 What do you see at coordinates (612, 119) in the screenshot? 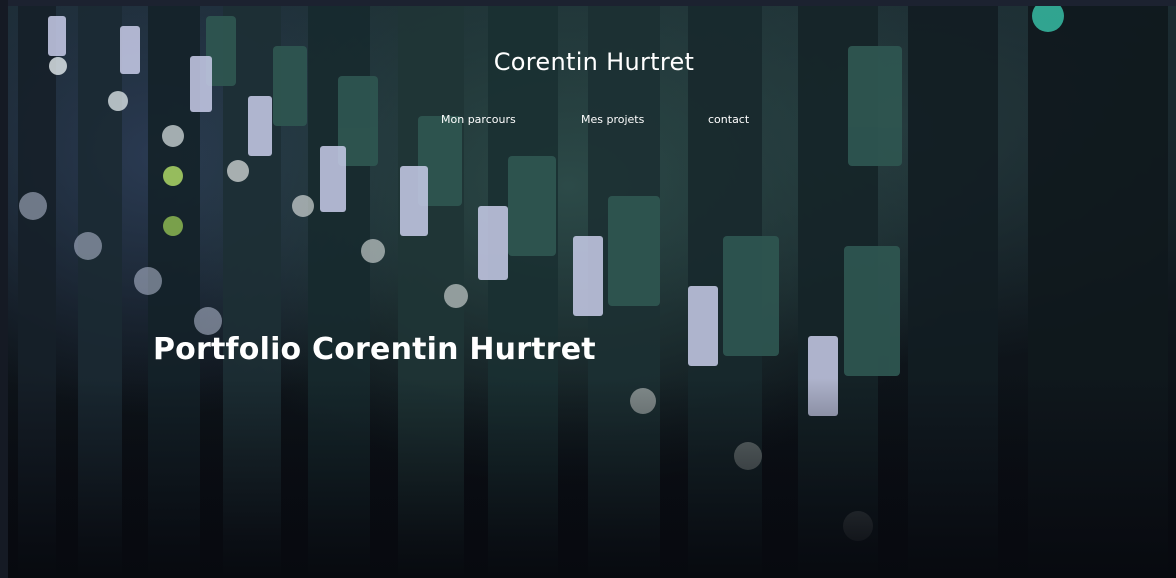
I see `nav-link-mes-projets: Mes projets` at bounding box center [612, 119].